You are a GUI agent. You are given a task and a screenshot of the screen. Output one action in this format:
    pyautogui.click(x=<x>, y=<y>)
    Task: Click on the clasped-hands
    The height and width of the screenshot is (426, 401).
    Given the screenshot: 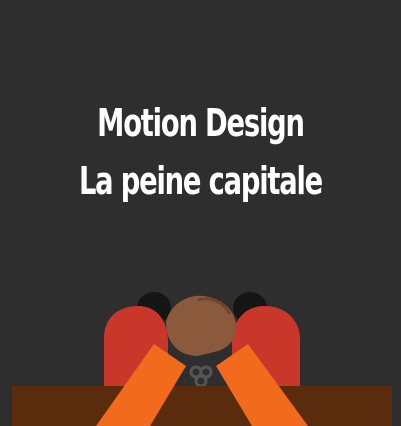 What is the action you would take?
    pyautogui.click(x=201, y=325)
    